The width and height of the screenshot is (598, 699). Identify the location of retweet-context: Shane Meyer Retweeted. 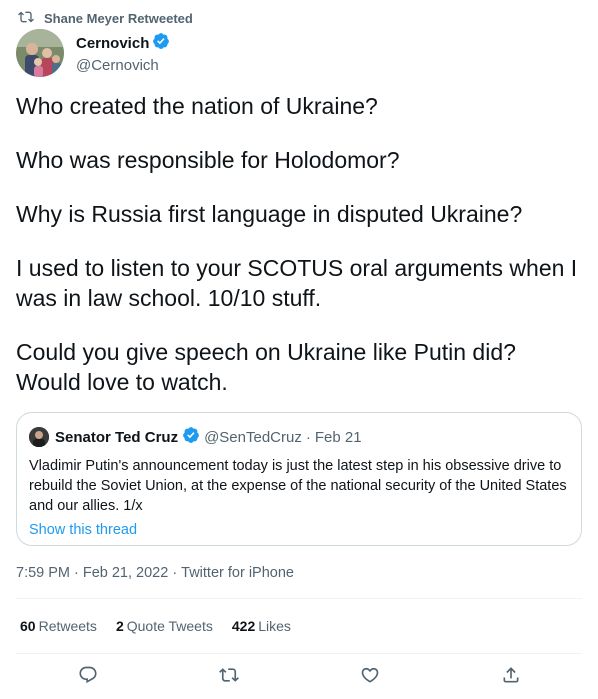
(105, 18).